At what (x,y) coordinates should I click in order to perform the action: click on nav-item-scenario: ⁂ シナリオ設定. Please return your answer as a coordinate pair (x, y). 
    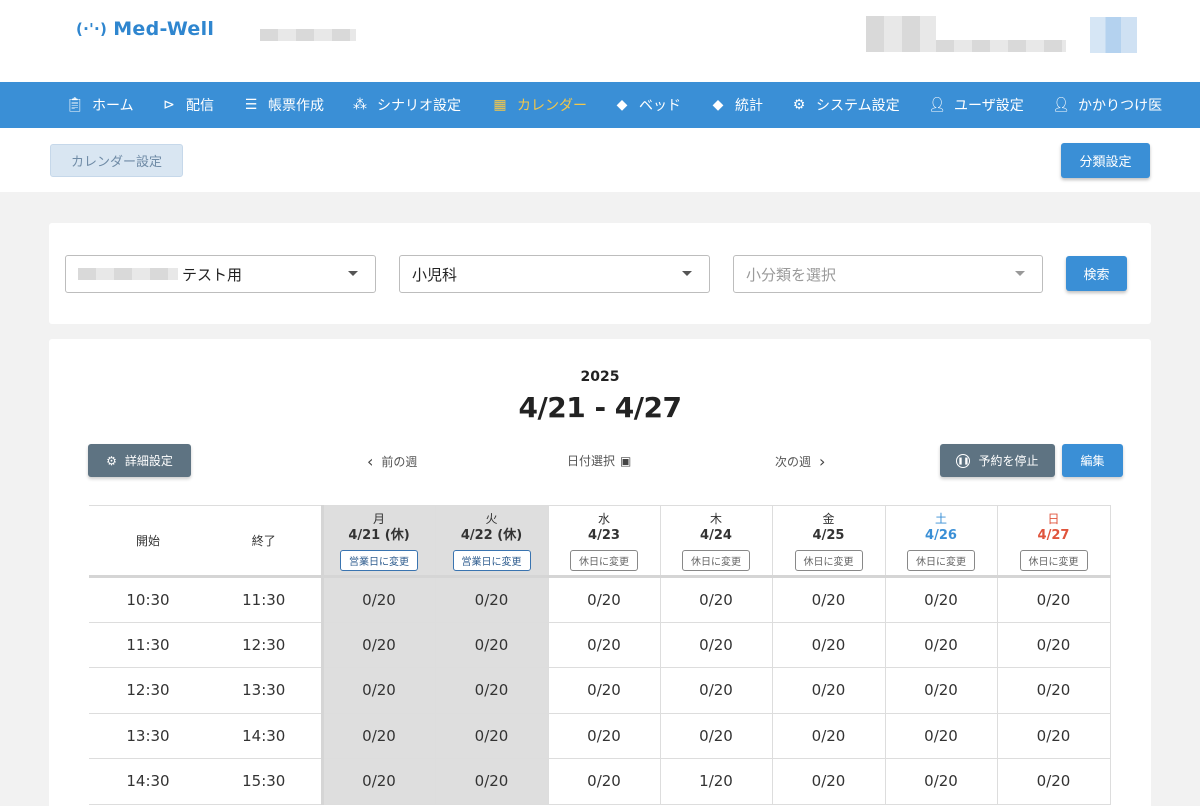
    Looking at the image, I should click on (406, 105).